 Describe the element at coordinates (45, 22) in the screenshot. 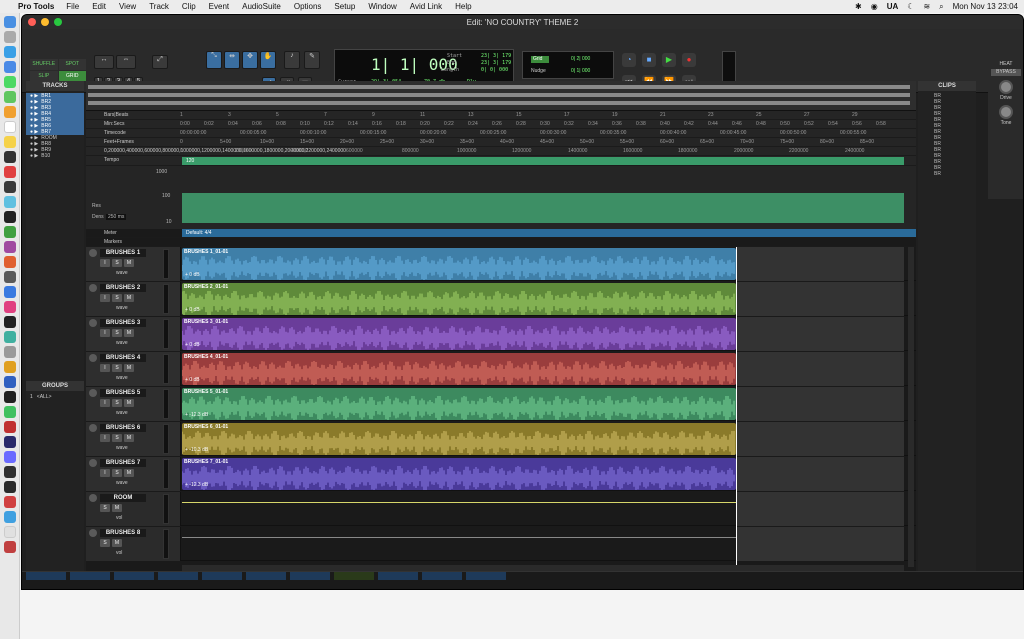

I see `minimize-icon` at that location.